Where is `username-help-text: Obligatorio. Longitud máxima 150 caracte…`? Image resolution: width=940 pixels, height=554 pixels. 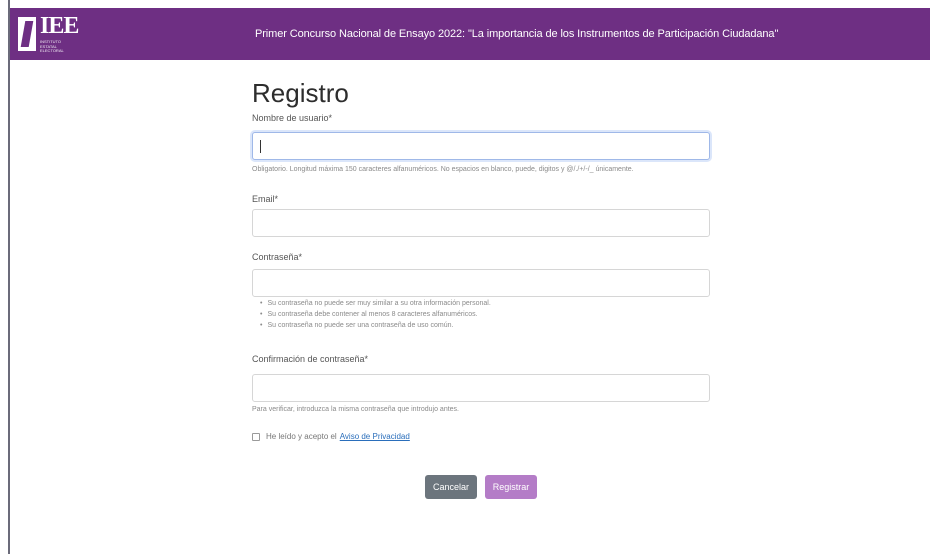 username-help-text: Obligatorio. Longitud máxima 150 caracte… is located at coordinates (443, 169).